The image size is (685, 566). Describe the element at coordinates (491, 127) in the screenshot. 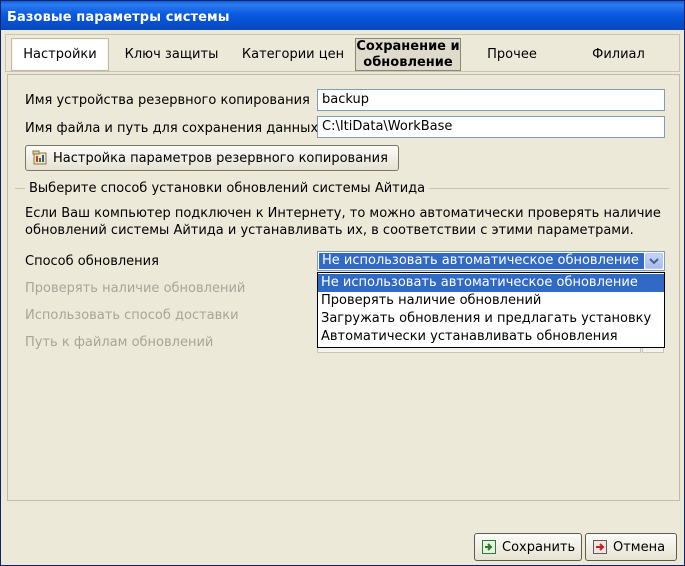

I see `backup-path-input: C:\ItiData\WorkBase` at that location.